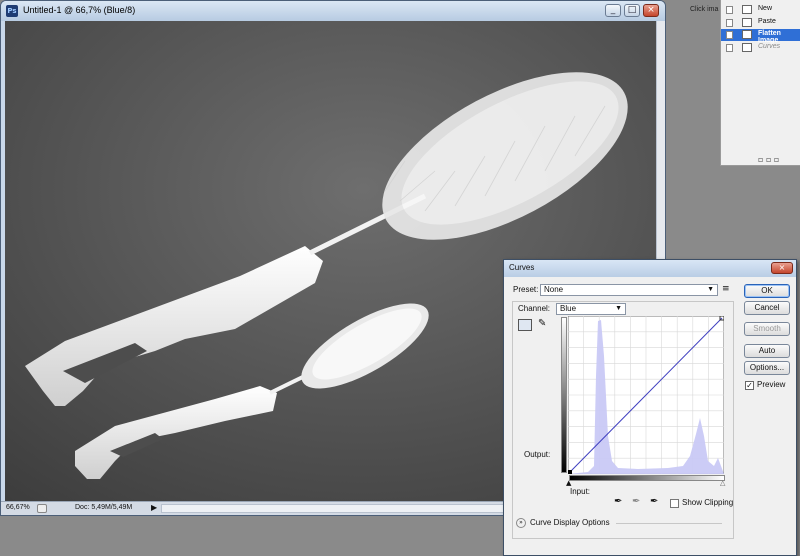  I want to click on black-point-slider: ▲, so click(568, 483).